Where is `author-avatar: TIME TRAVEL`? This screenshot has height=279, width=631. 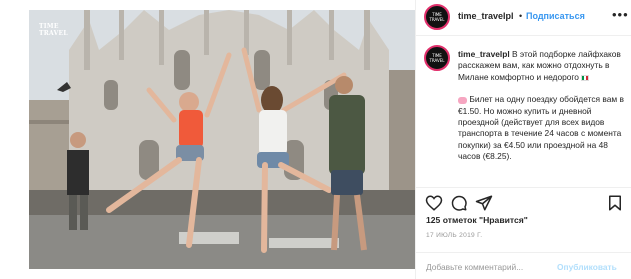
author-avatar: TIME TRAVEL is located at coordinates (437, 17).